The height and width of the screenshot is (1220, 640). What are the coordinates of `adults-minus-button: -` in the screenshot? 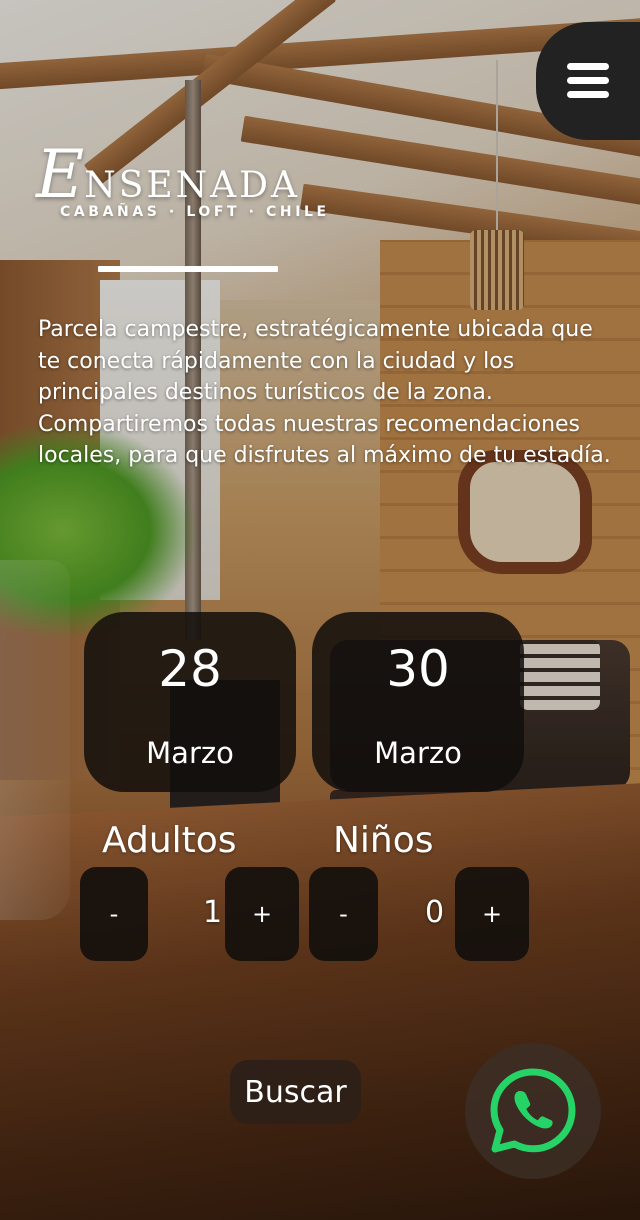 It's located at (114, 914).